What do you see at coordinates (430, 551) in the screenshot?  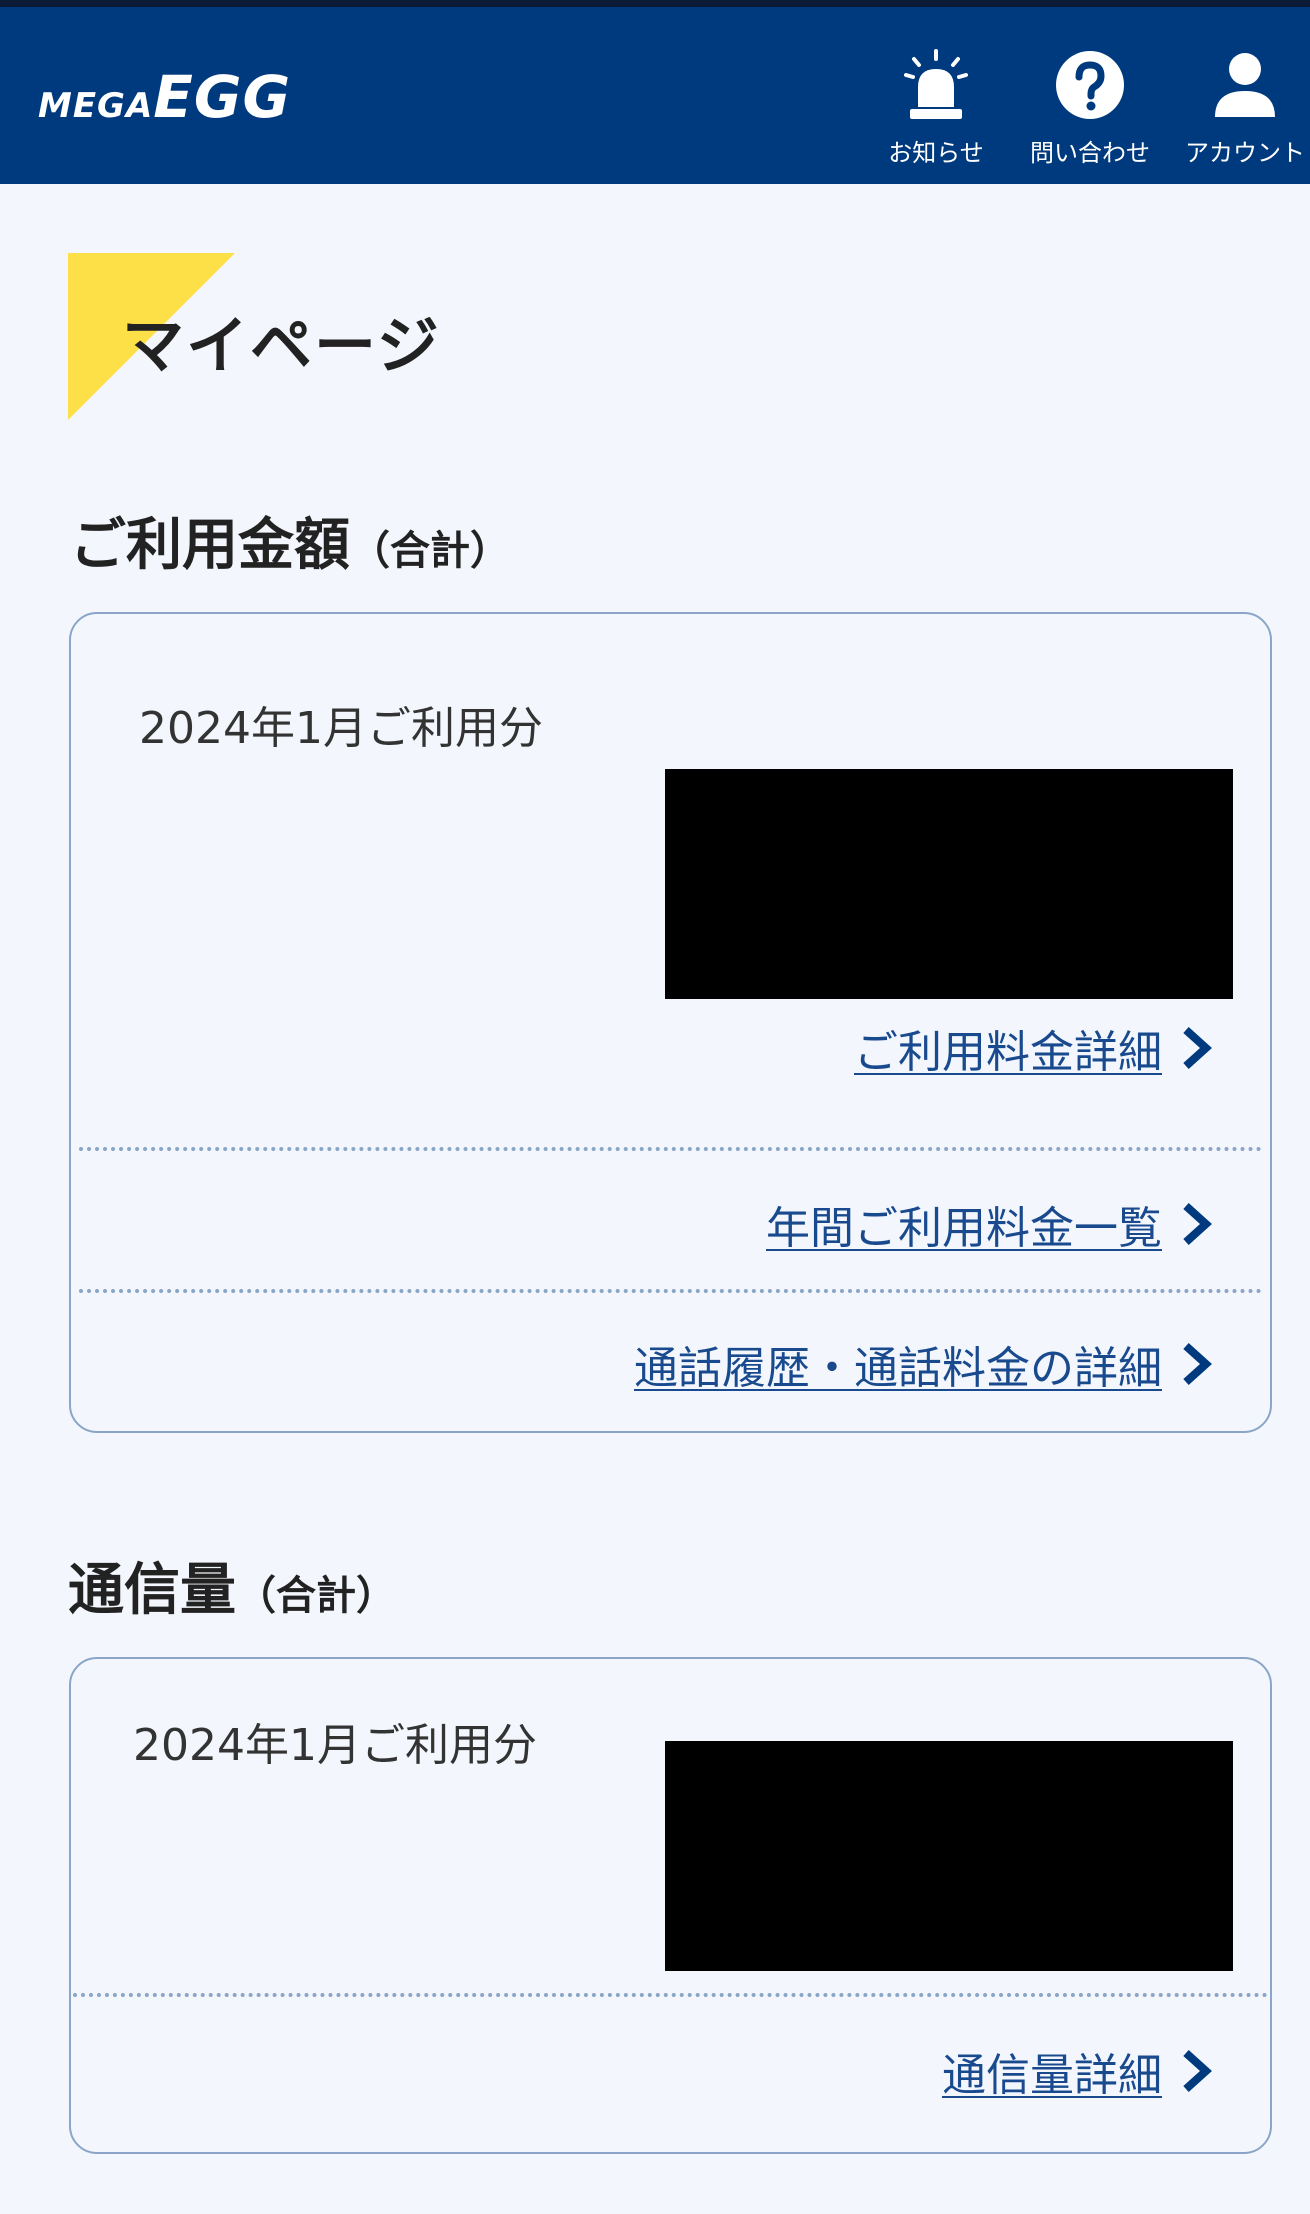 I see `billing-heading-suffix: （合計）` at bounding box center [430, 551].